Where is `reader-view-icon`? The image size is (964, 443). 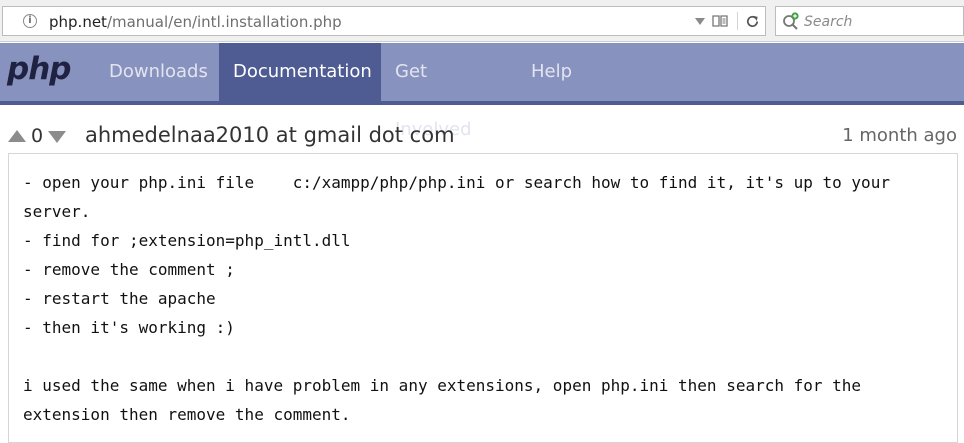
reader-view-icon is located at coordinates (720, 21).